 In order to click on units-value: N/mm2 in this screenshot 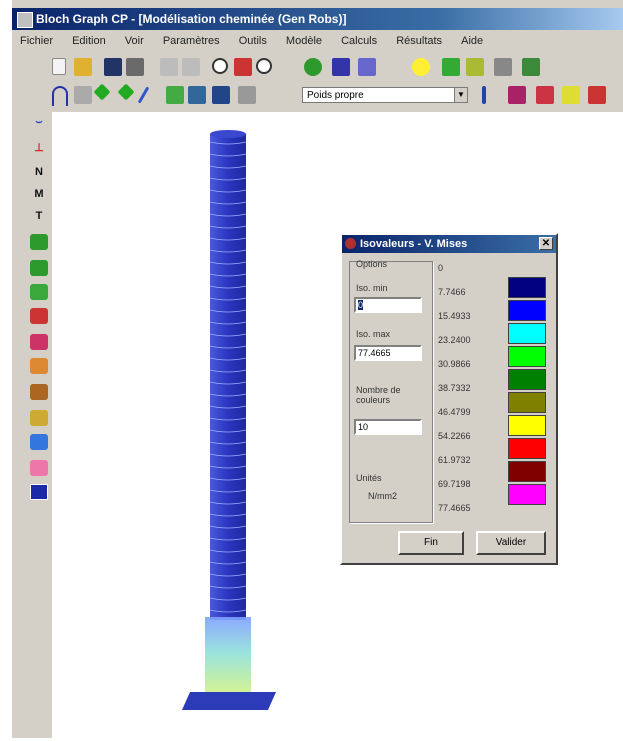, I will do `click(382, 496)`.